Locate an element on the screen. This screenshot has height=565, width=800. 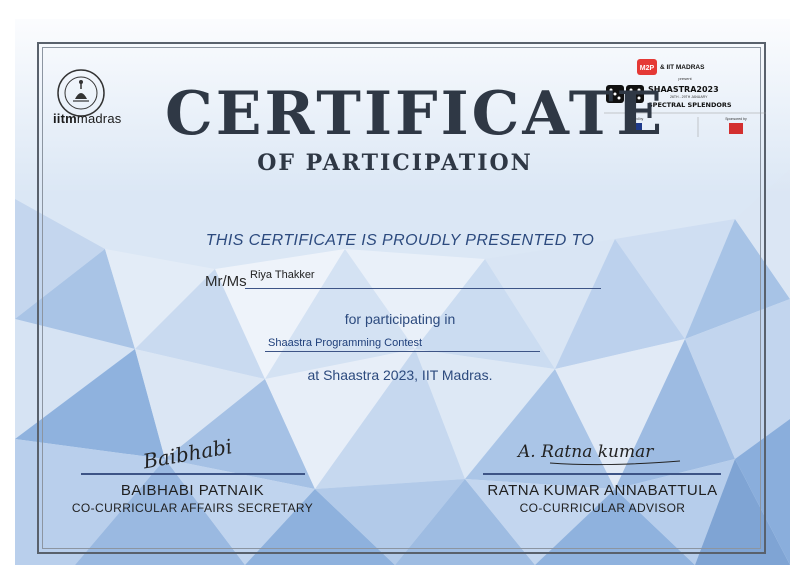
certificate-subtitle: OF PARTICIPATION is located at coordinates (395, 163).